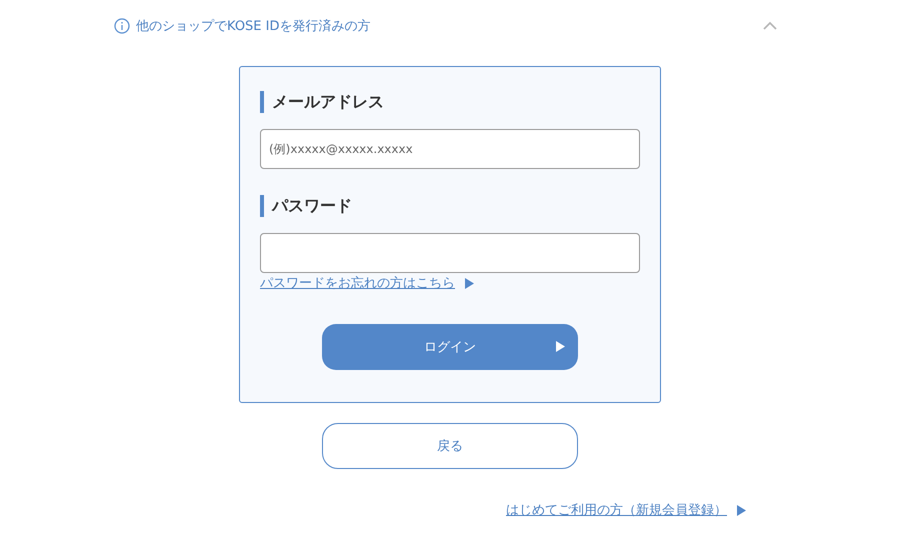 This screenshot has height=550, width=900. What do you see at coordinates (122, 26) in the screenshot?
I see `info-icon` at bounding box center [122, 26].